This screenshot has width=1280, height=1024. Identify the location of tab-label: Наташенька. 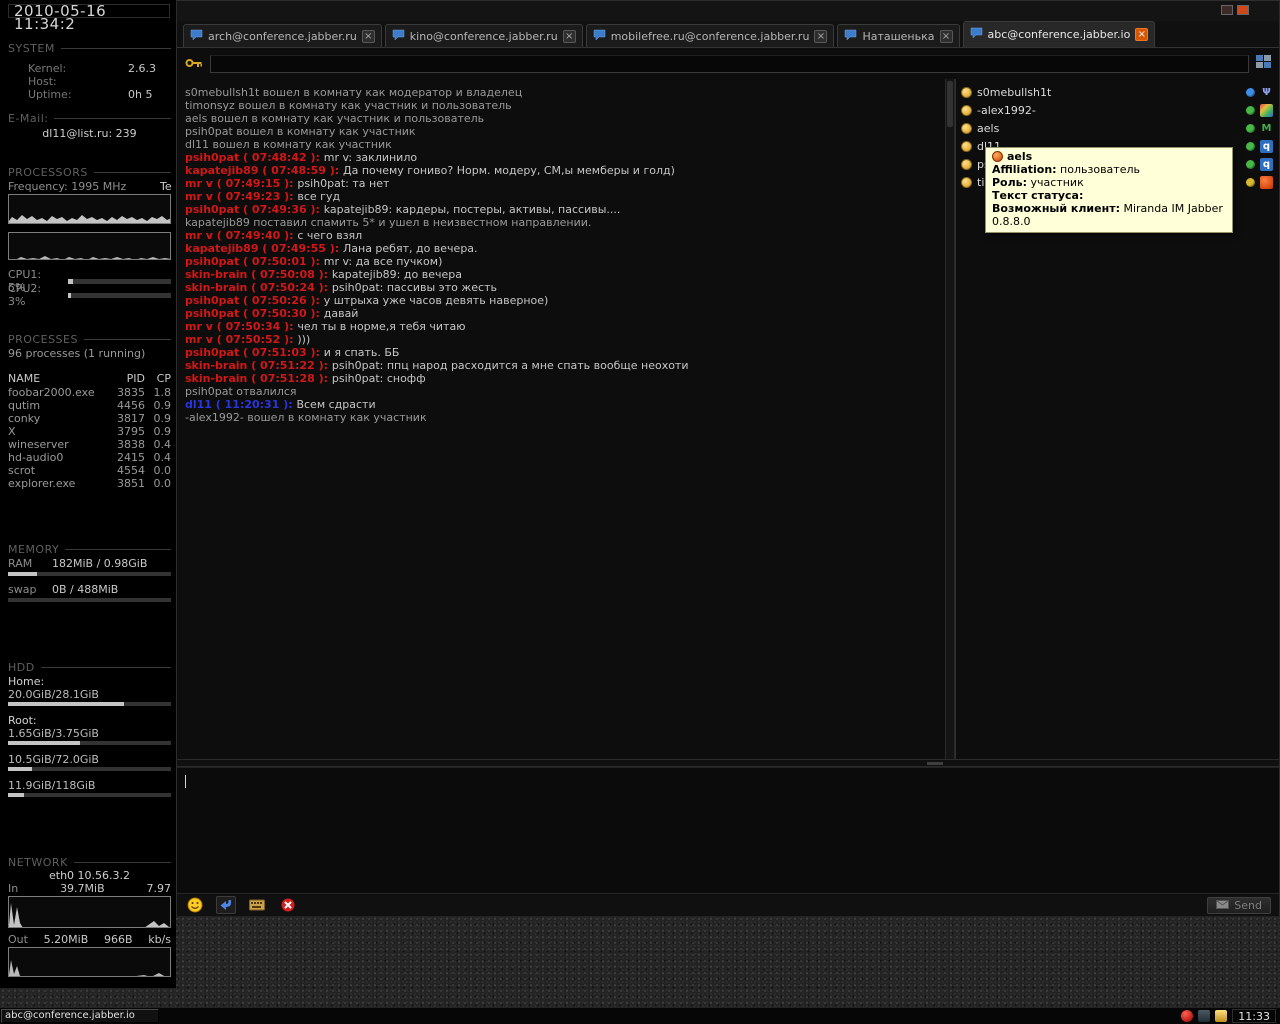
(898, 36).